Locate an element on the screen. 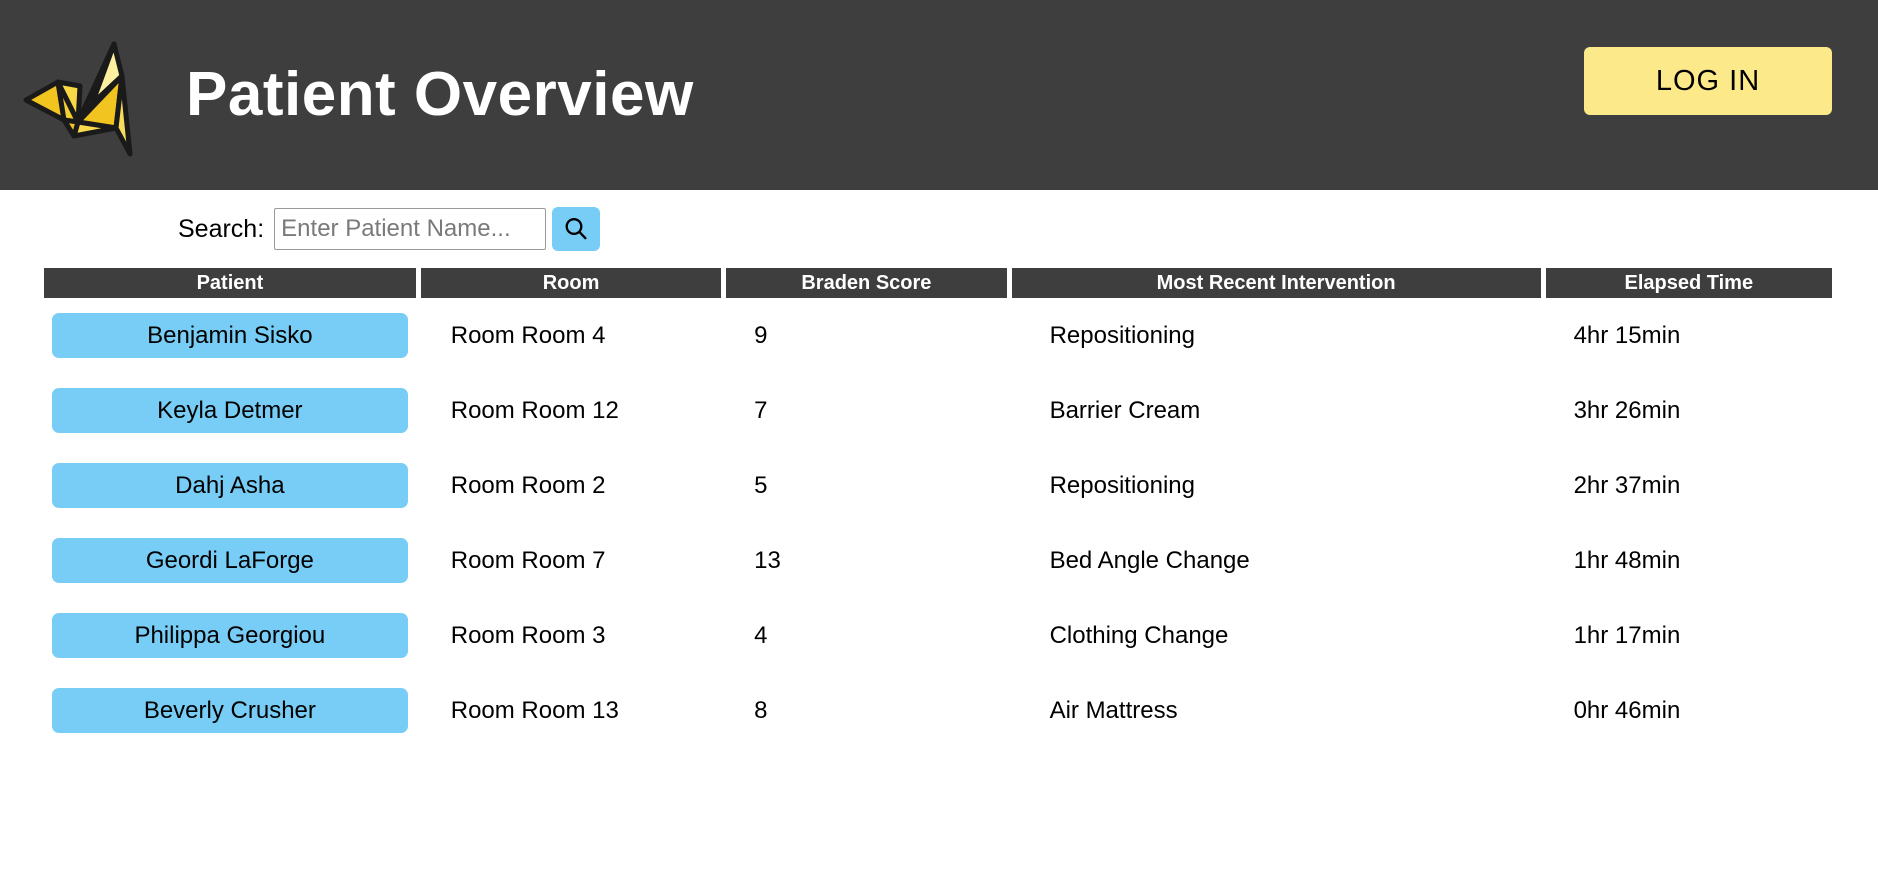  room-cell: Room Room 2 is located at coordinates (528, 485).